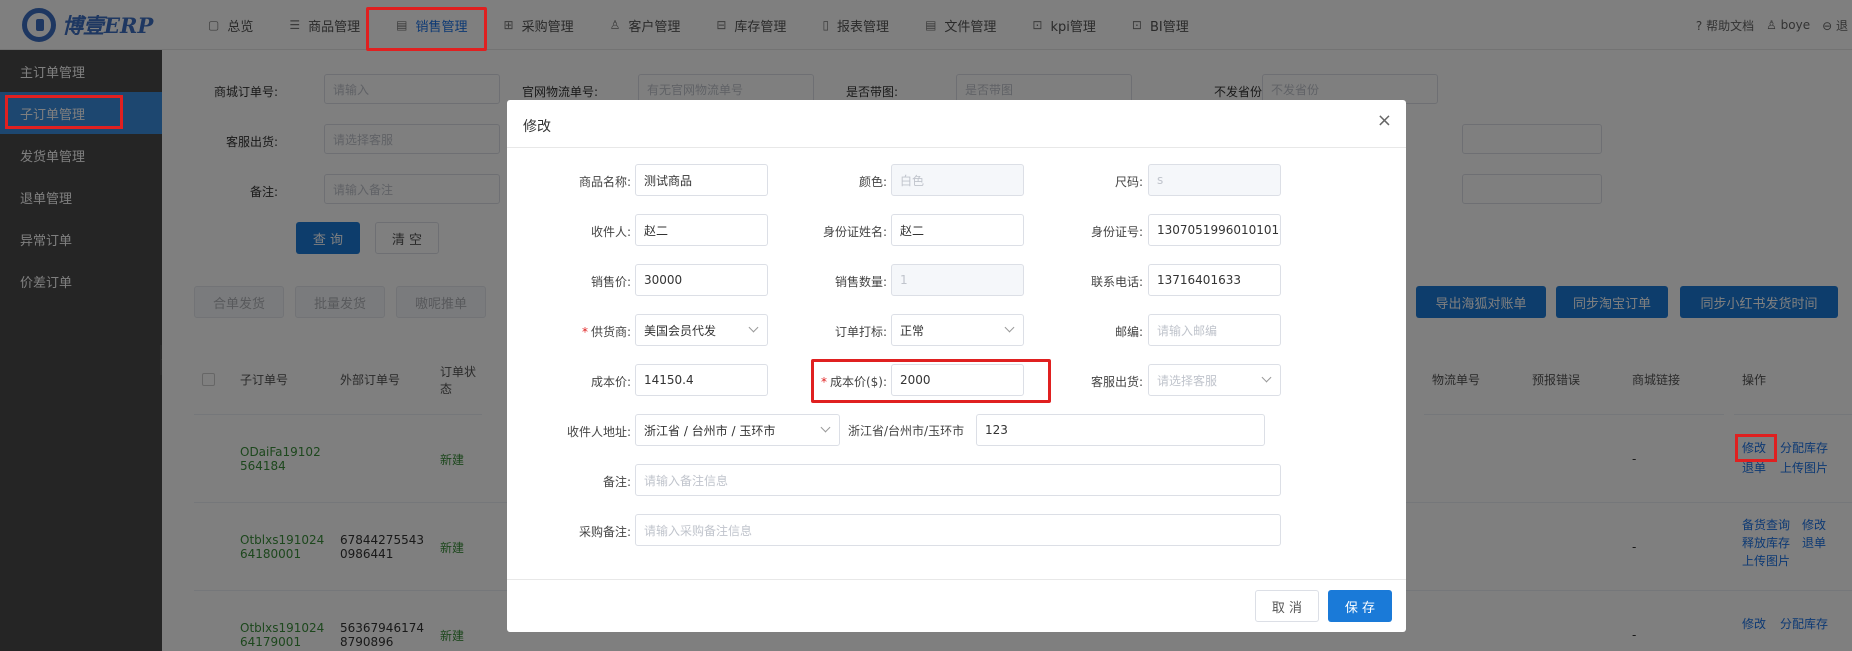  What do you see at coordinates (1128, 332) in the screenshot?
I see `zip-label: 邮编:` at bounding box center [1128, 332].